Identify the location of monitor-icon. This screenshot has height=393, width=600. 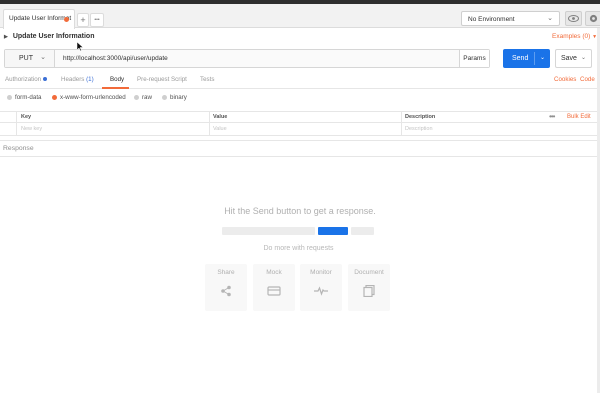
(321, 291).